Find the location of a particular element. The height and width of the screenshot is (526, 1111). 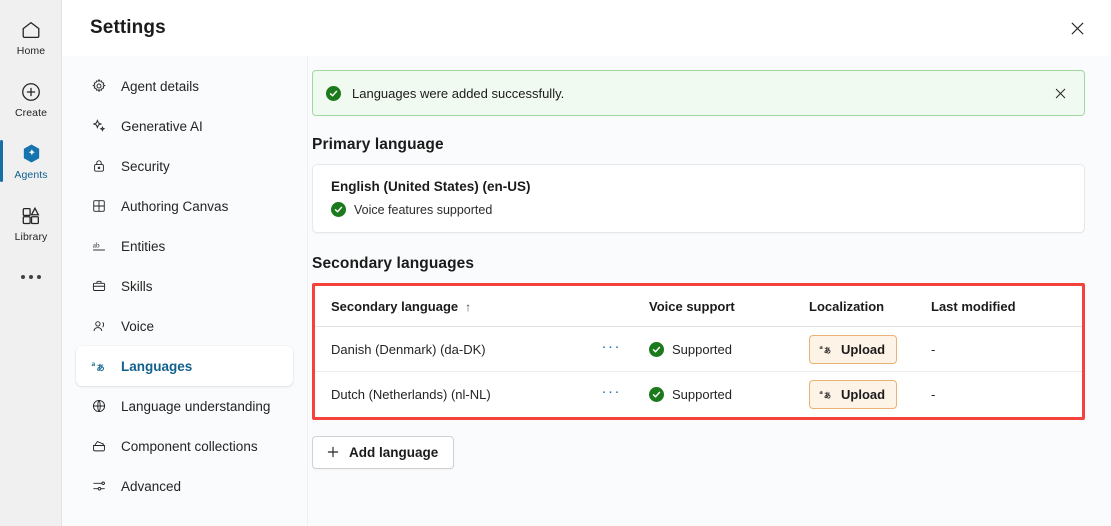

lock-icon is located at coordinates (99, 166).